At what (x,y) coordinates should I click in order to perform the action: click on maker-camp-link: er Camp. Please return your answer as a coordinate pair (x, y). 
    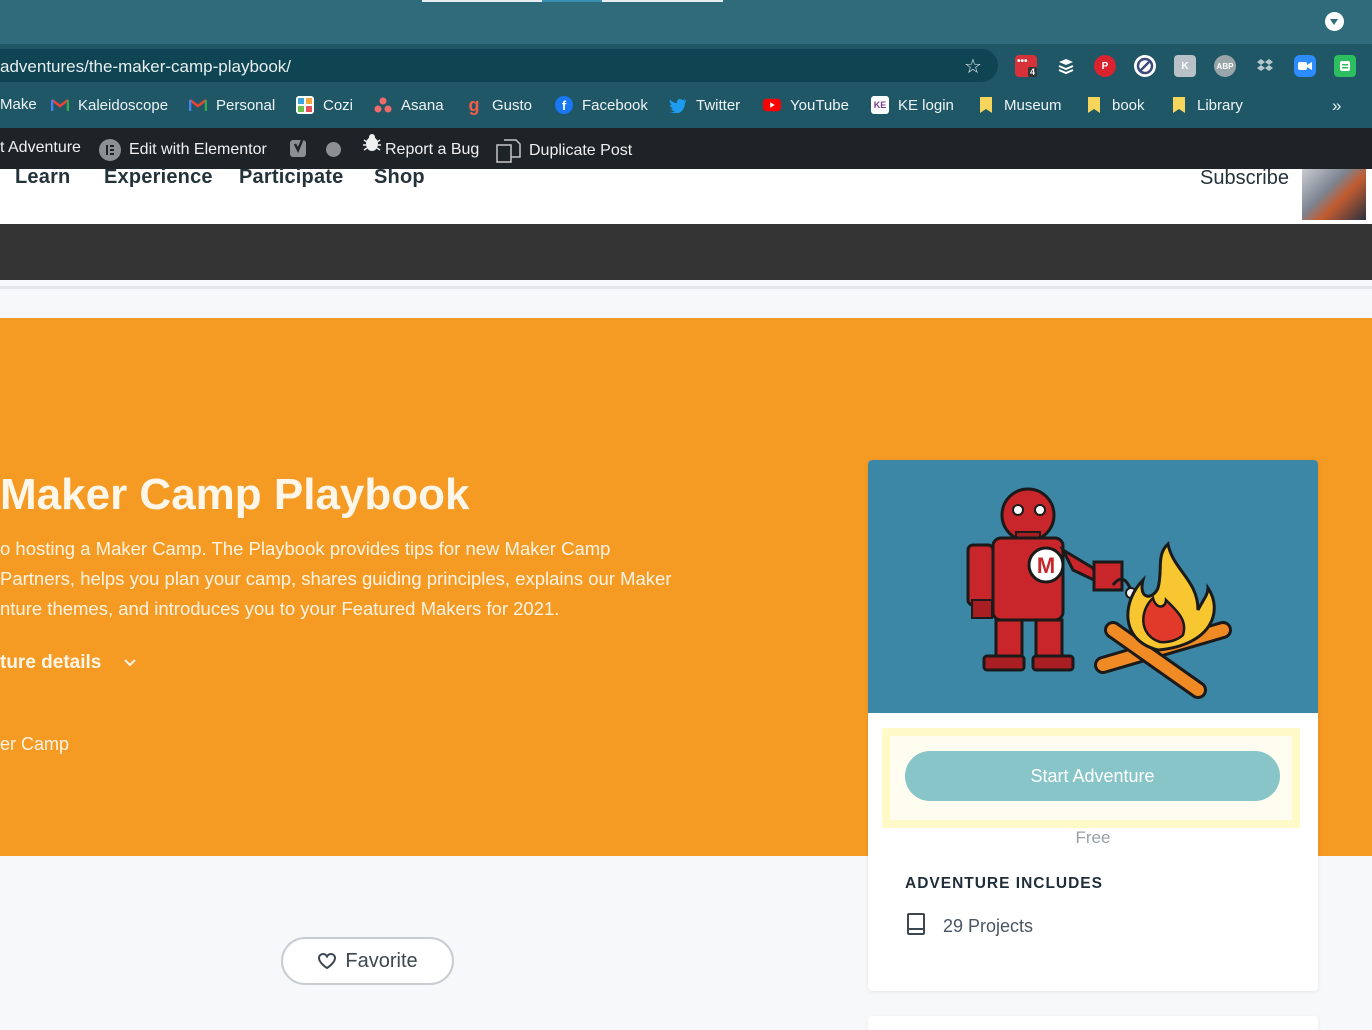
    Looking at the image, I should click on (34, 744).